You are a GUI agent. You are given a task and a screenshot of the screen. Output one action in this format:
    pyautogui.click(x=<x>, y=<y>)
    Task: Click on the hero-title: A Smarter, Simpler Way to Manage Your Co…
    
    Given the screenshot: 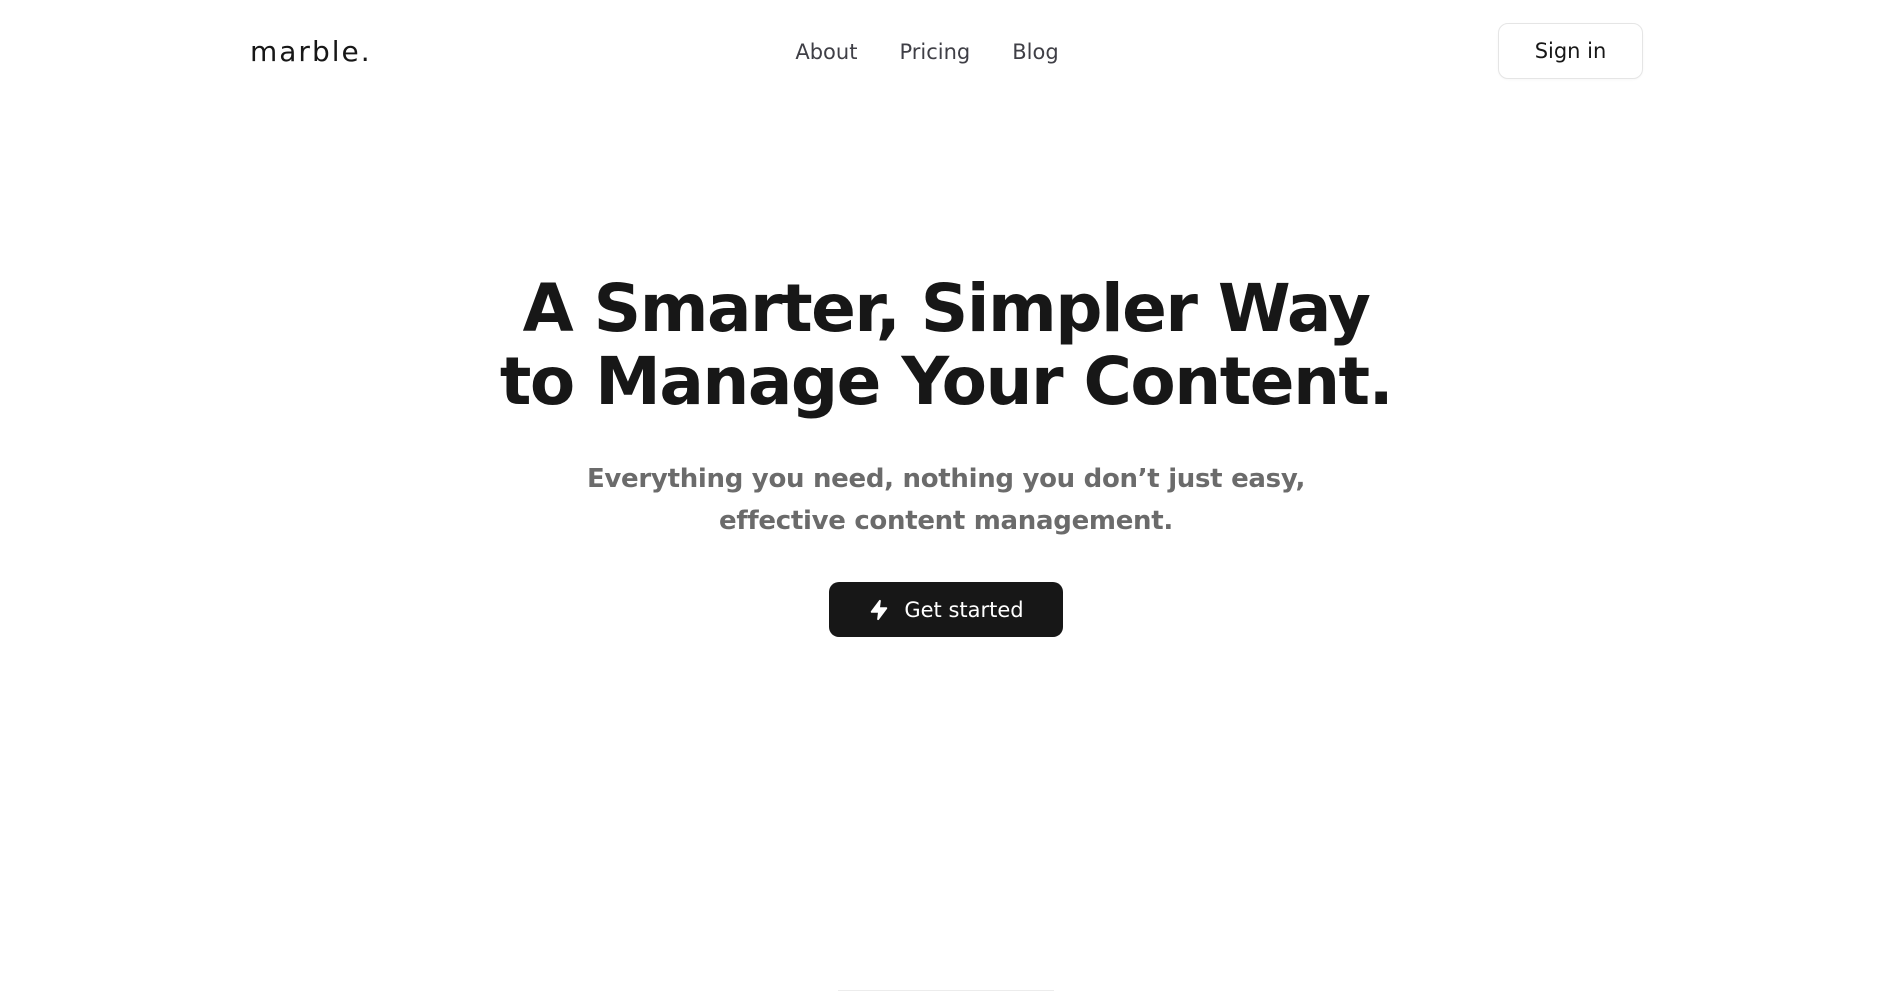 What is the action you would take?
    pyautogui.click(x=946, y=345)
    